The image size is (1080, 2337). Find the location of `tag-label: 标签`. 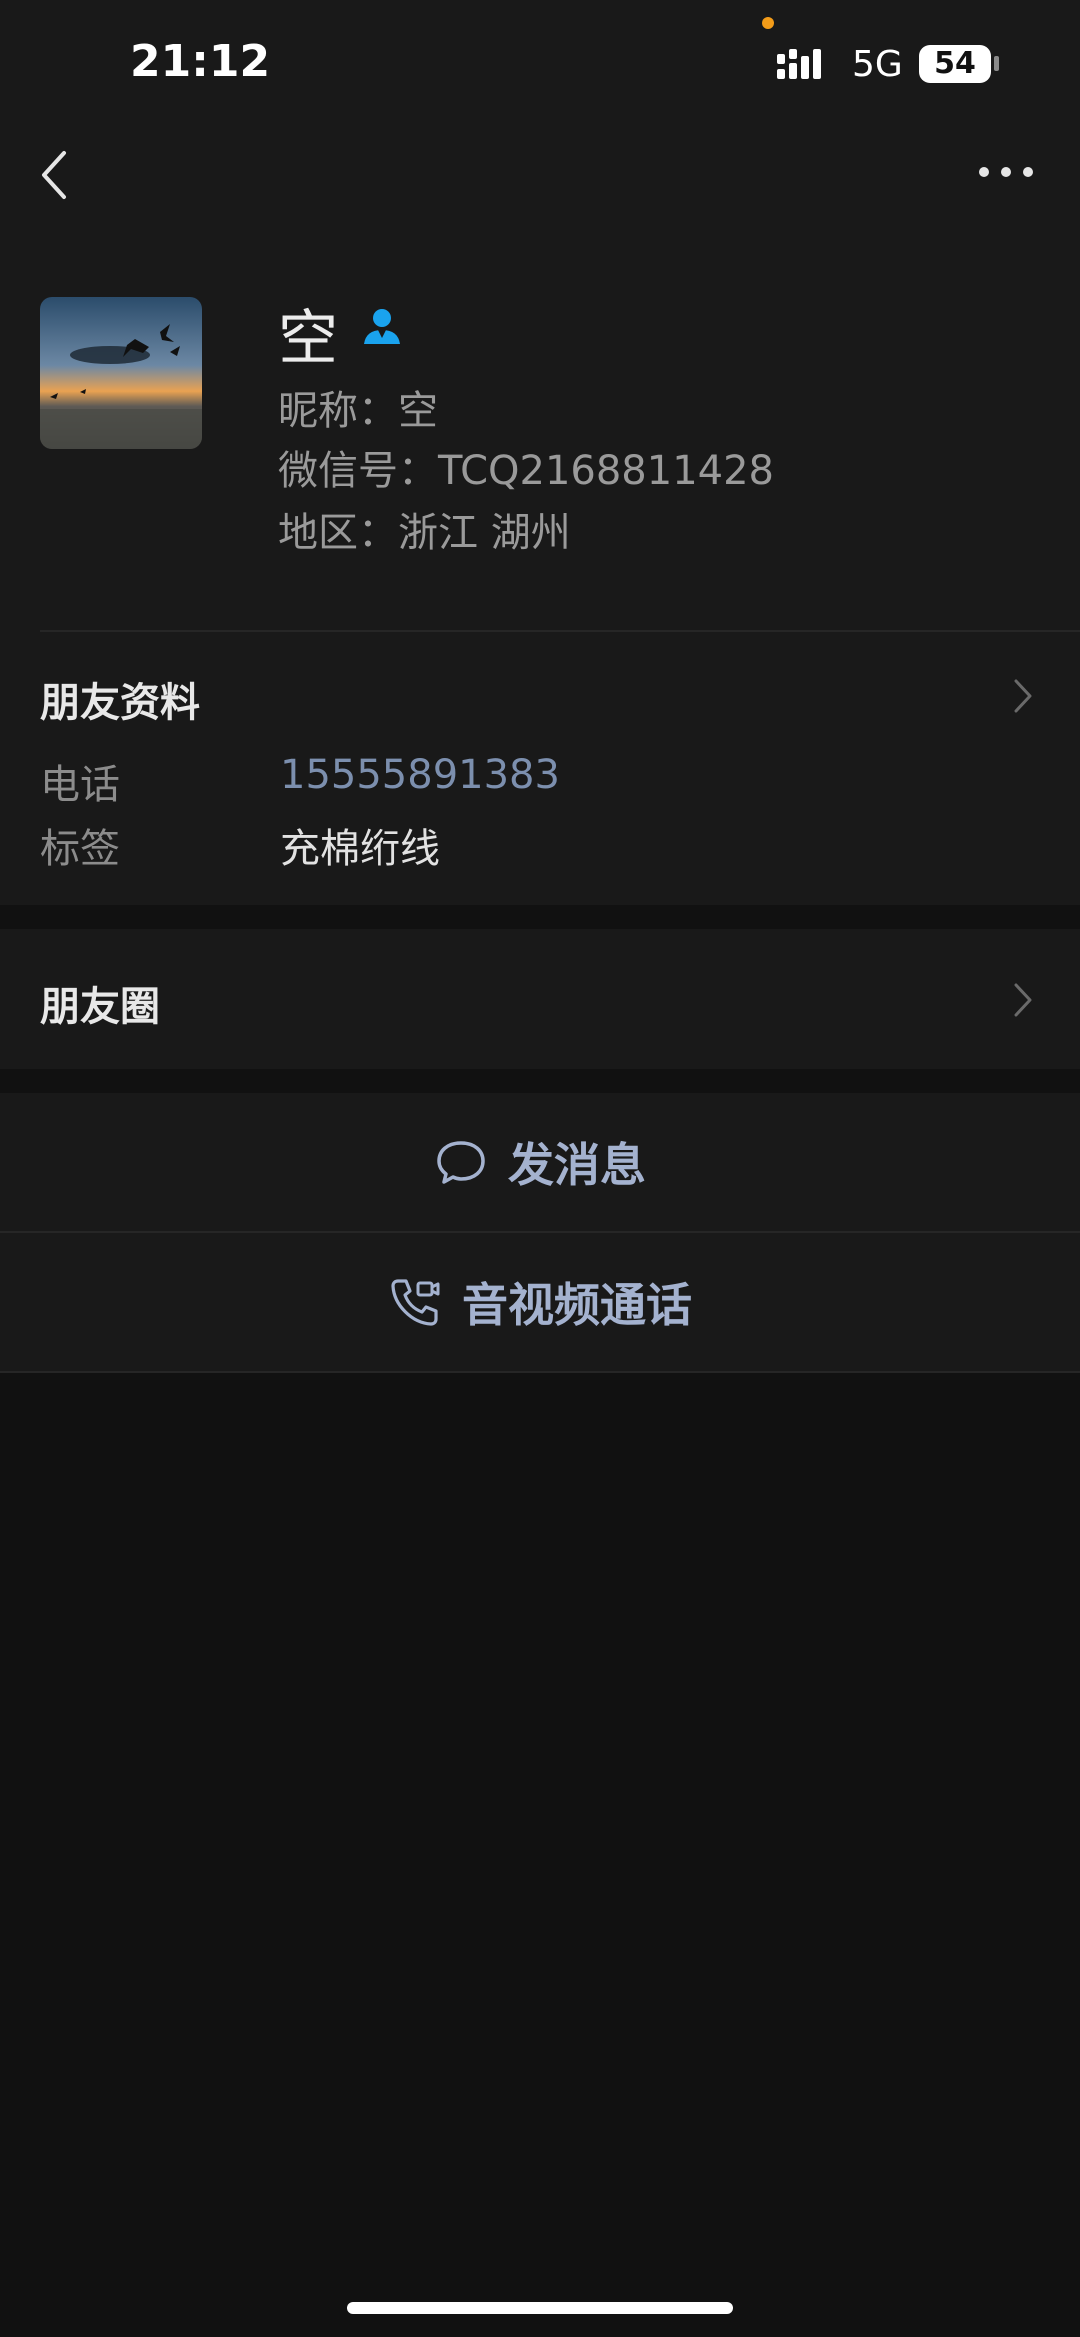

tag-label: 标签 is located at coordinates (80, 849).